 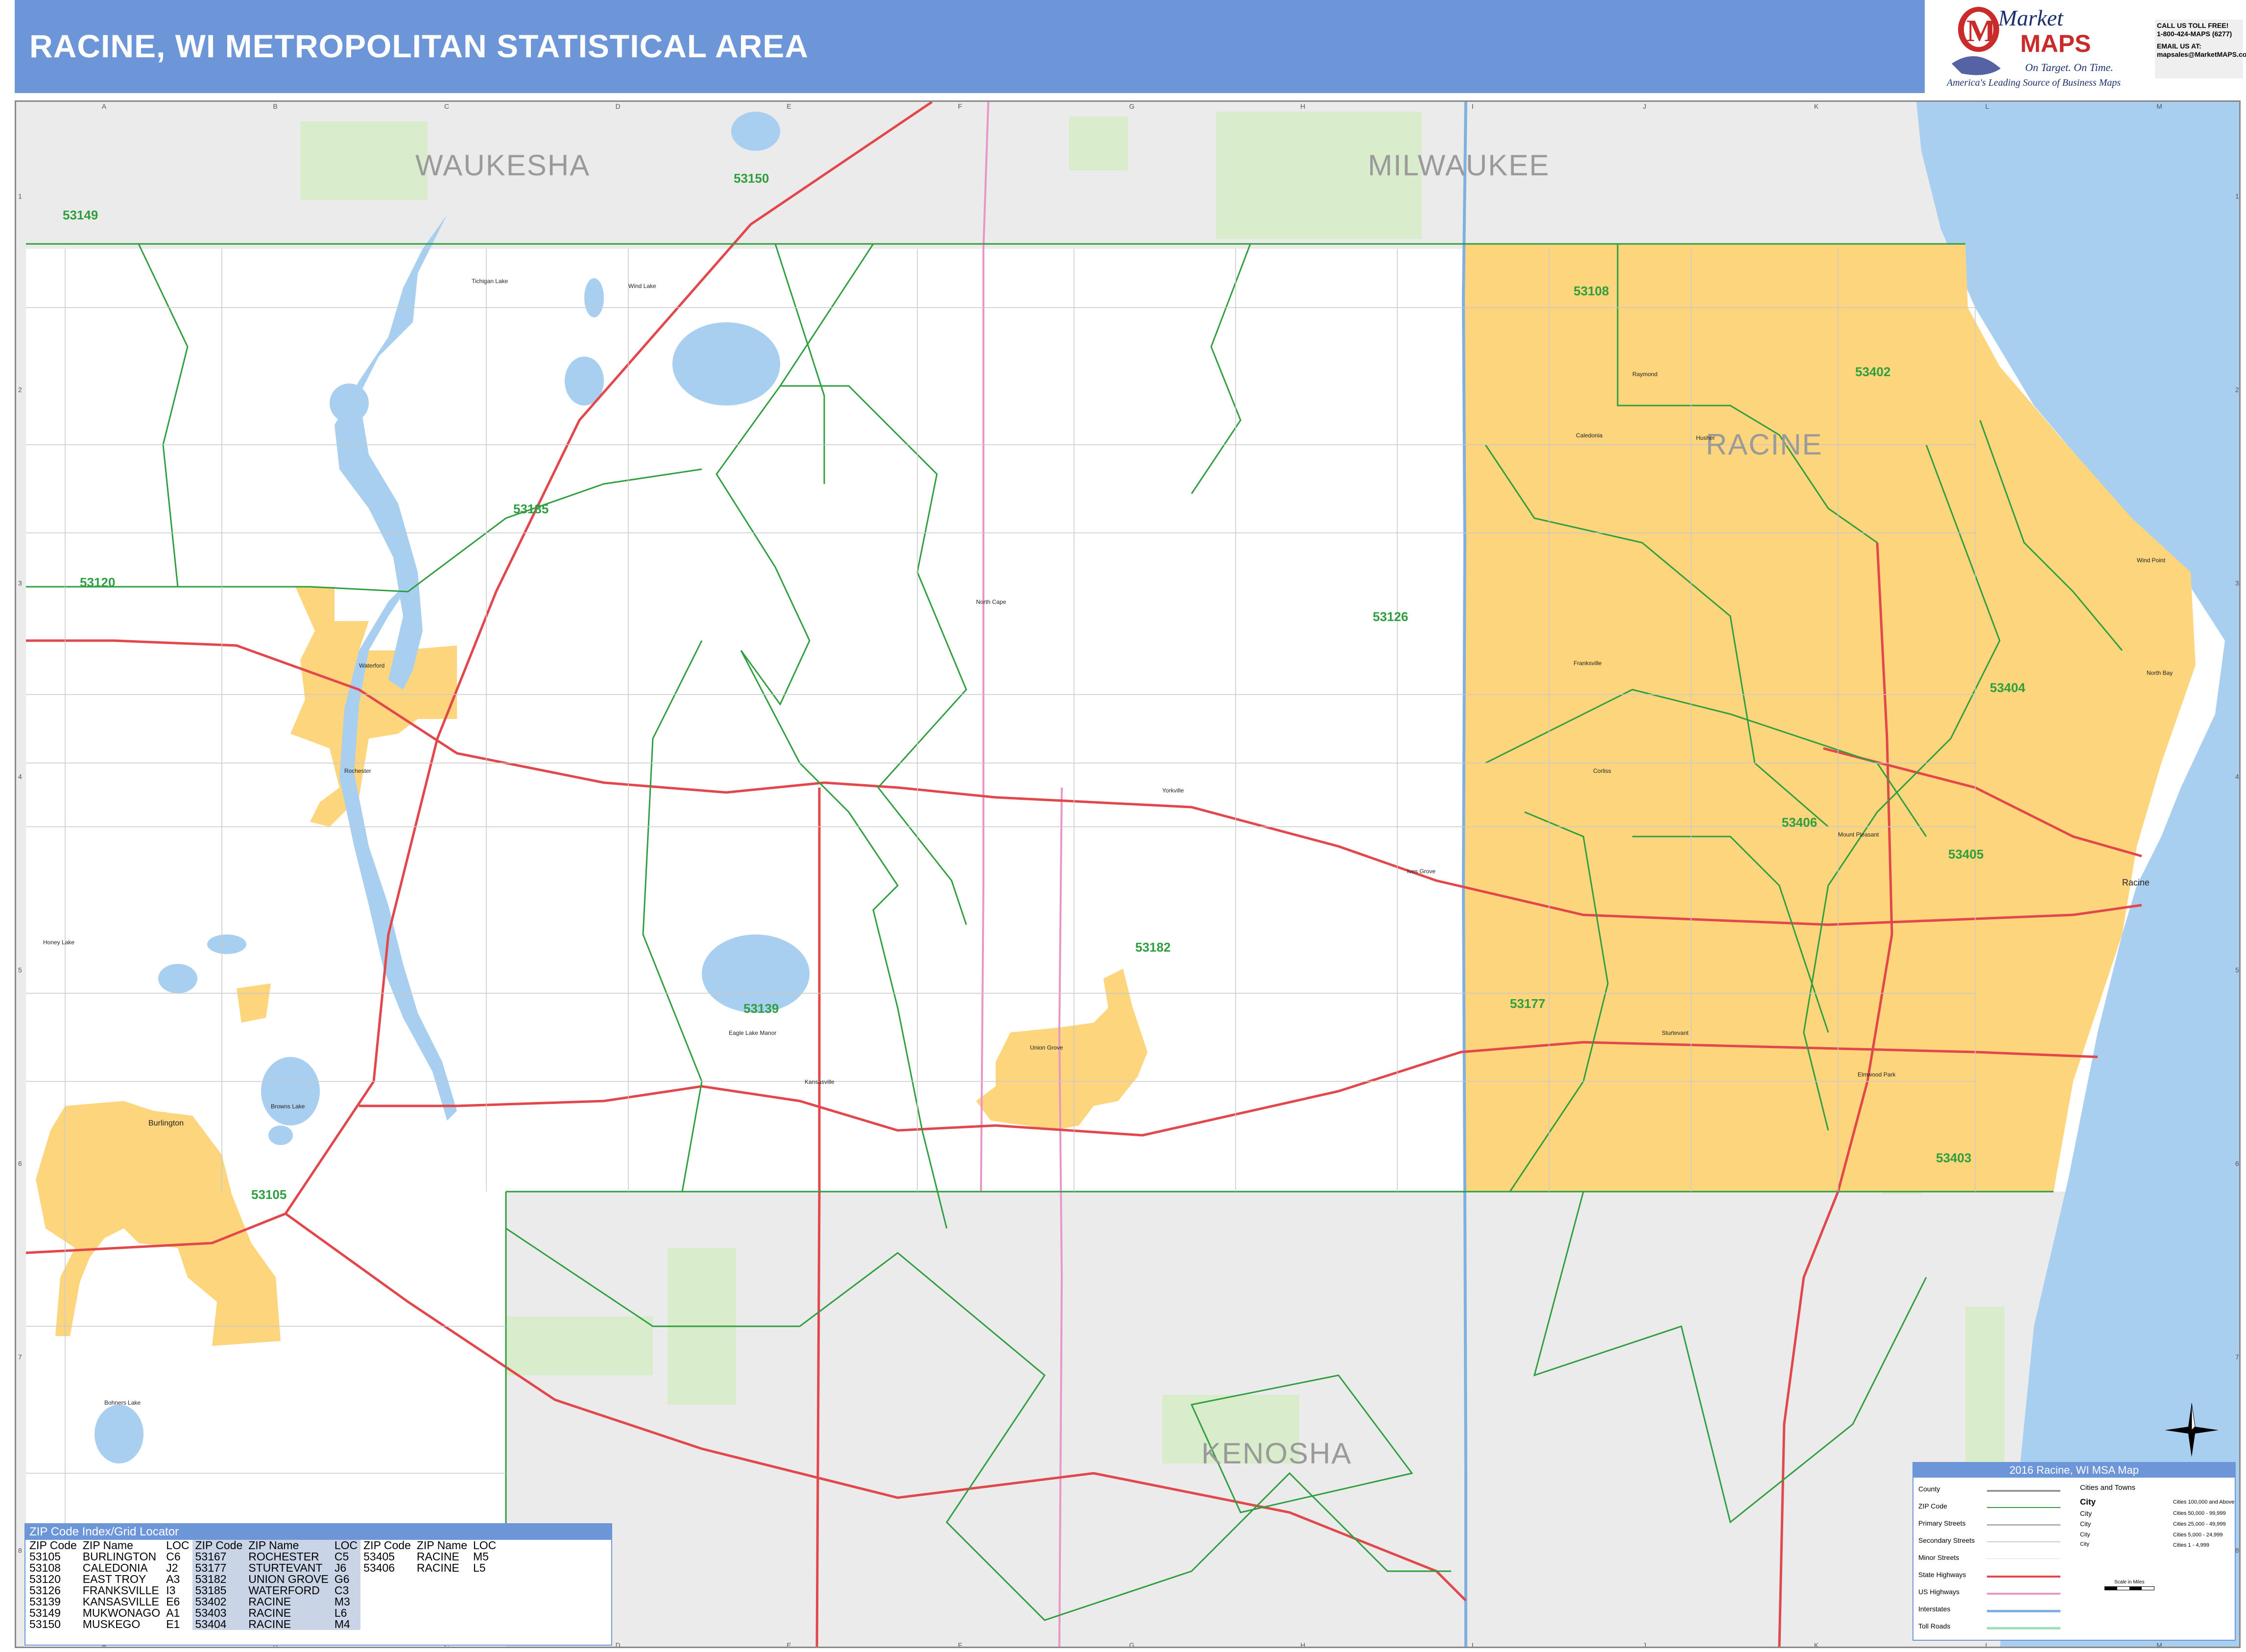 I want to click on page-title: RACINE, WI METROPOLITAN STATISTICAL AREA, so click(x=419, y=46).